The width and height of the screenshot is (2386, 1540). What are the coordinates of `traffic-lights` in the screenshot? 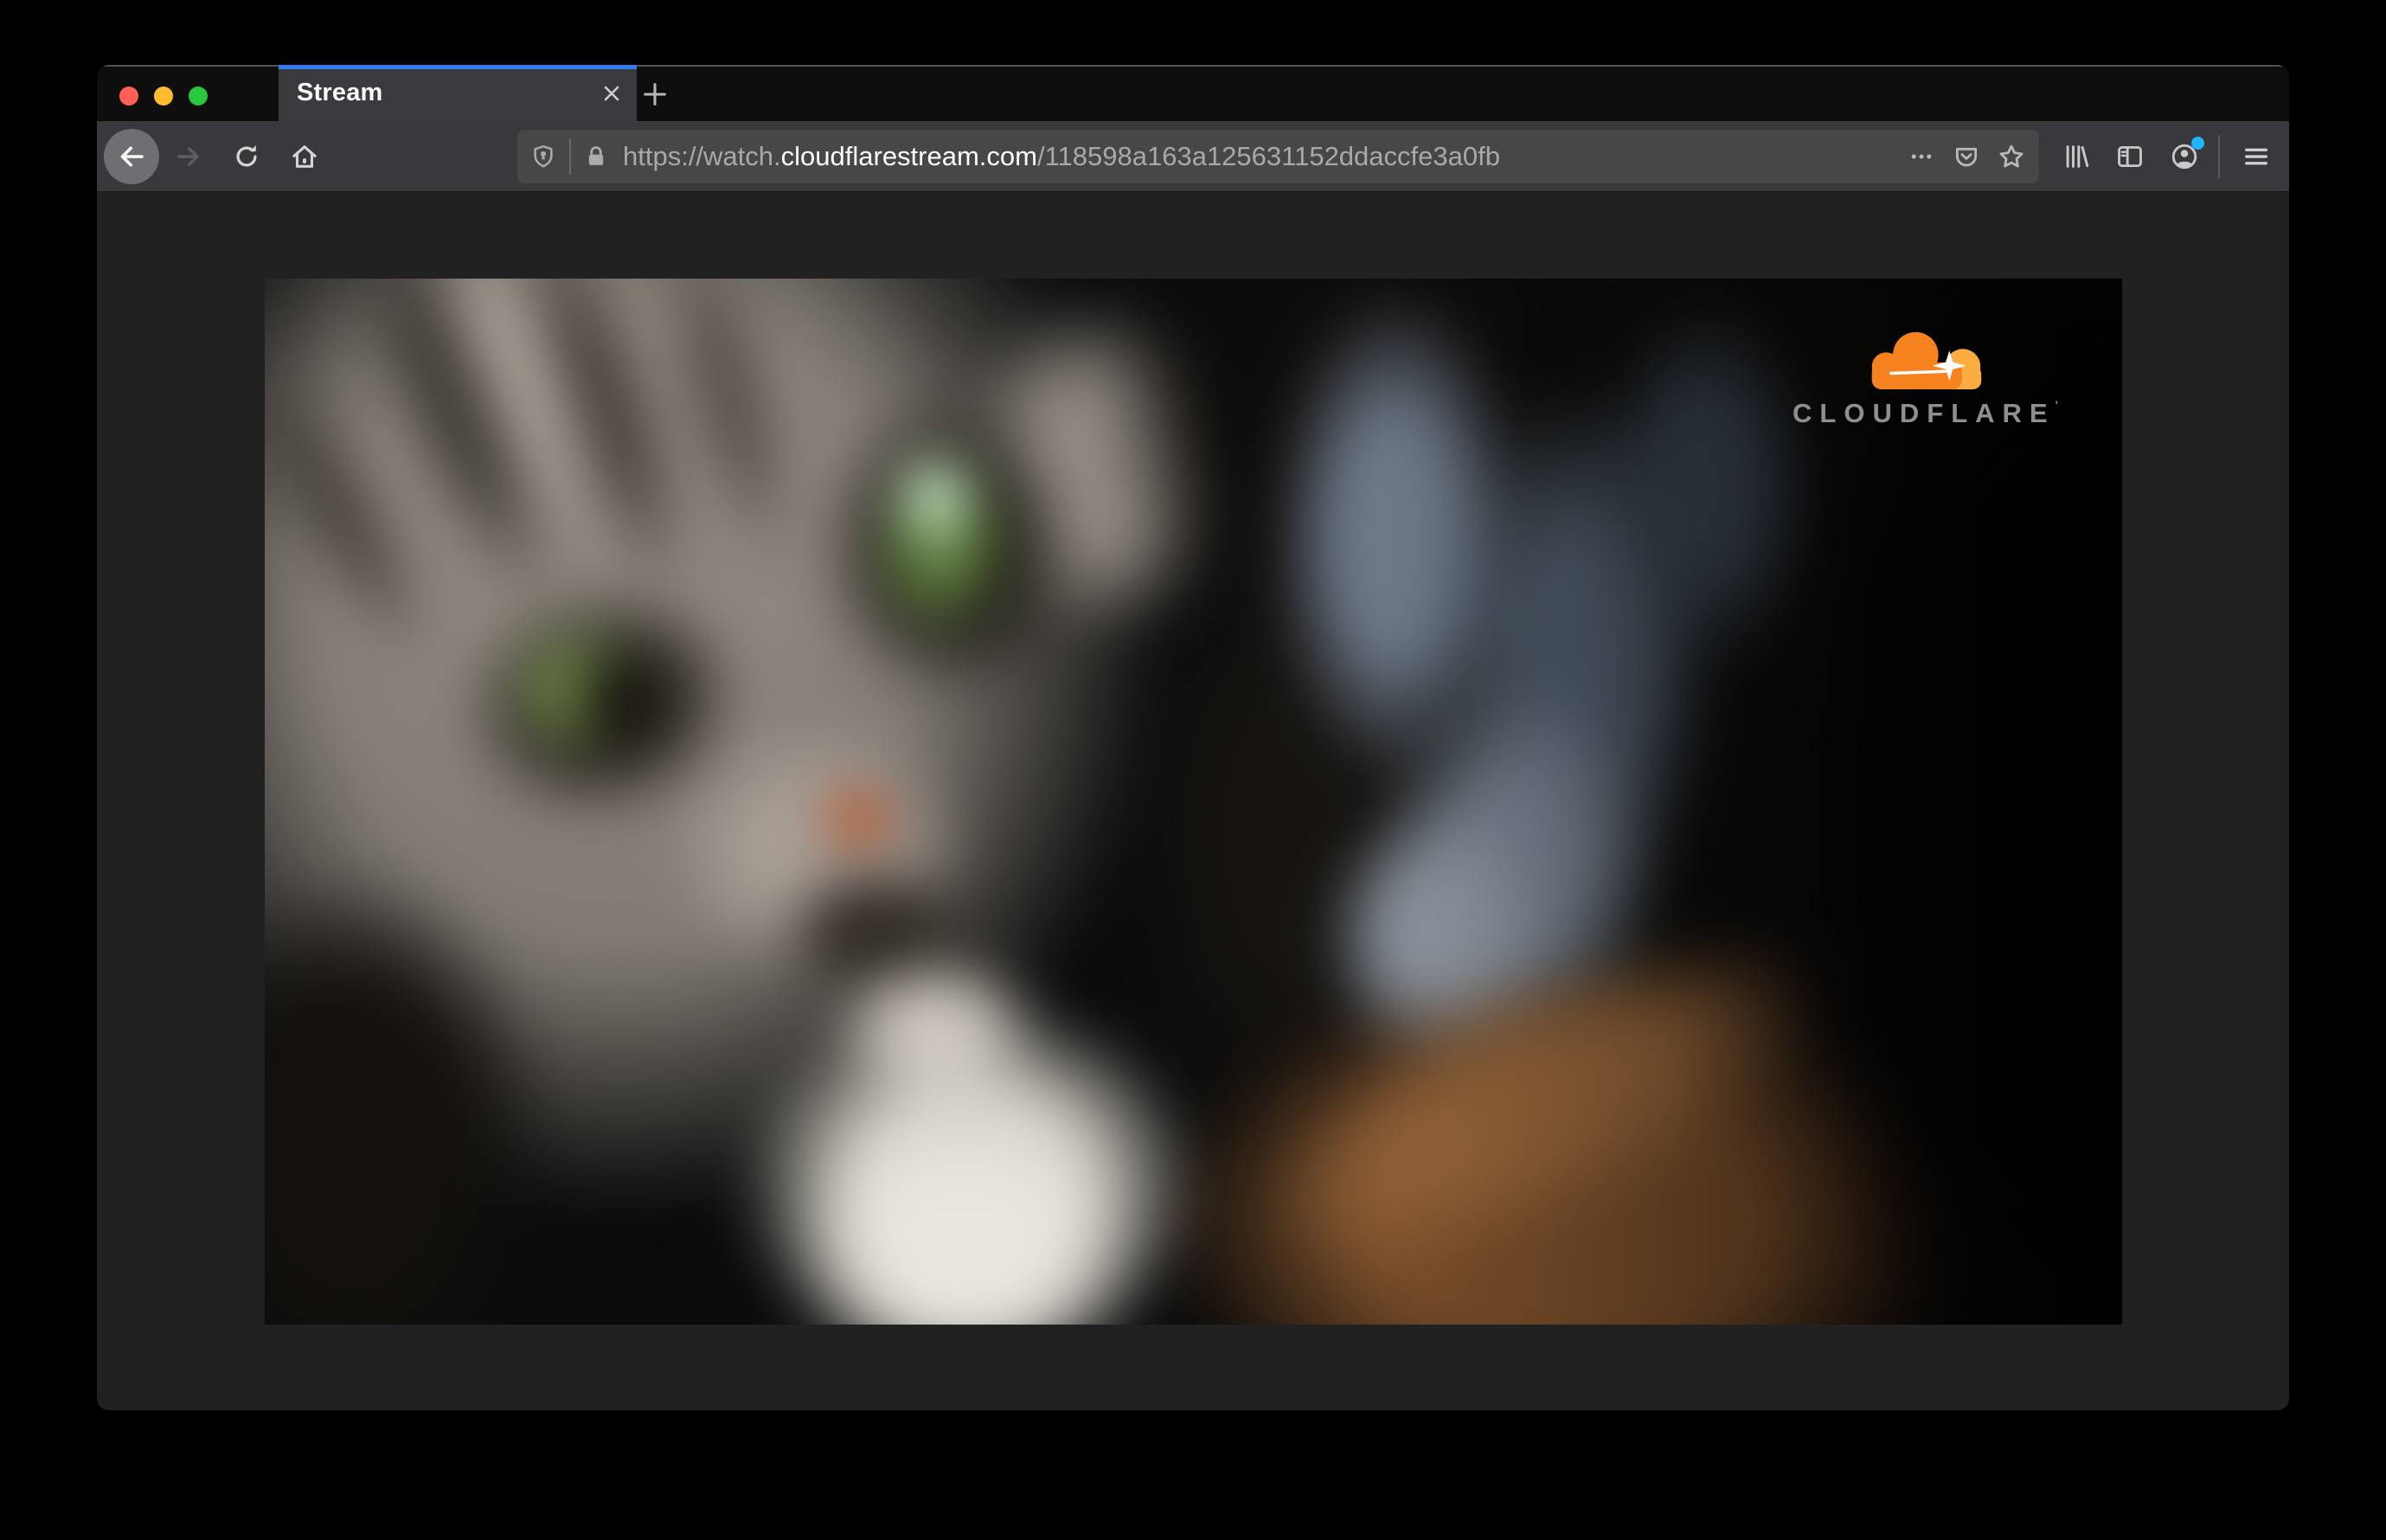 It's located at (188, 94).